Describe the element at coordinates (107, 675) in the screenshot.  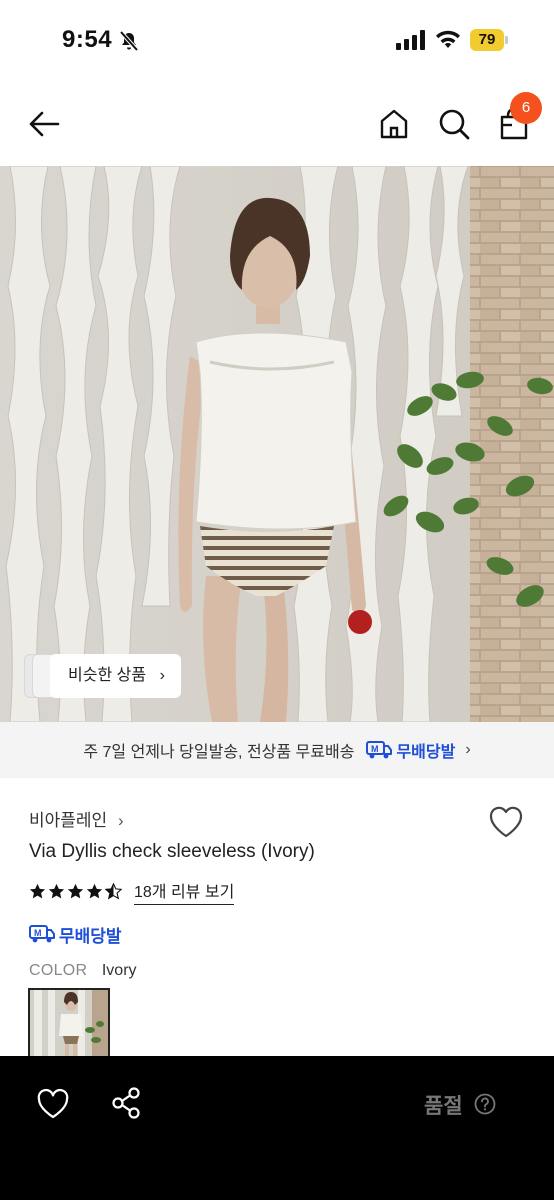
I see `similar-products-label: 비슷한 상품` at that location.